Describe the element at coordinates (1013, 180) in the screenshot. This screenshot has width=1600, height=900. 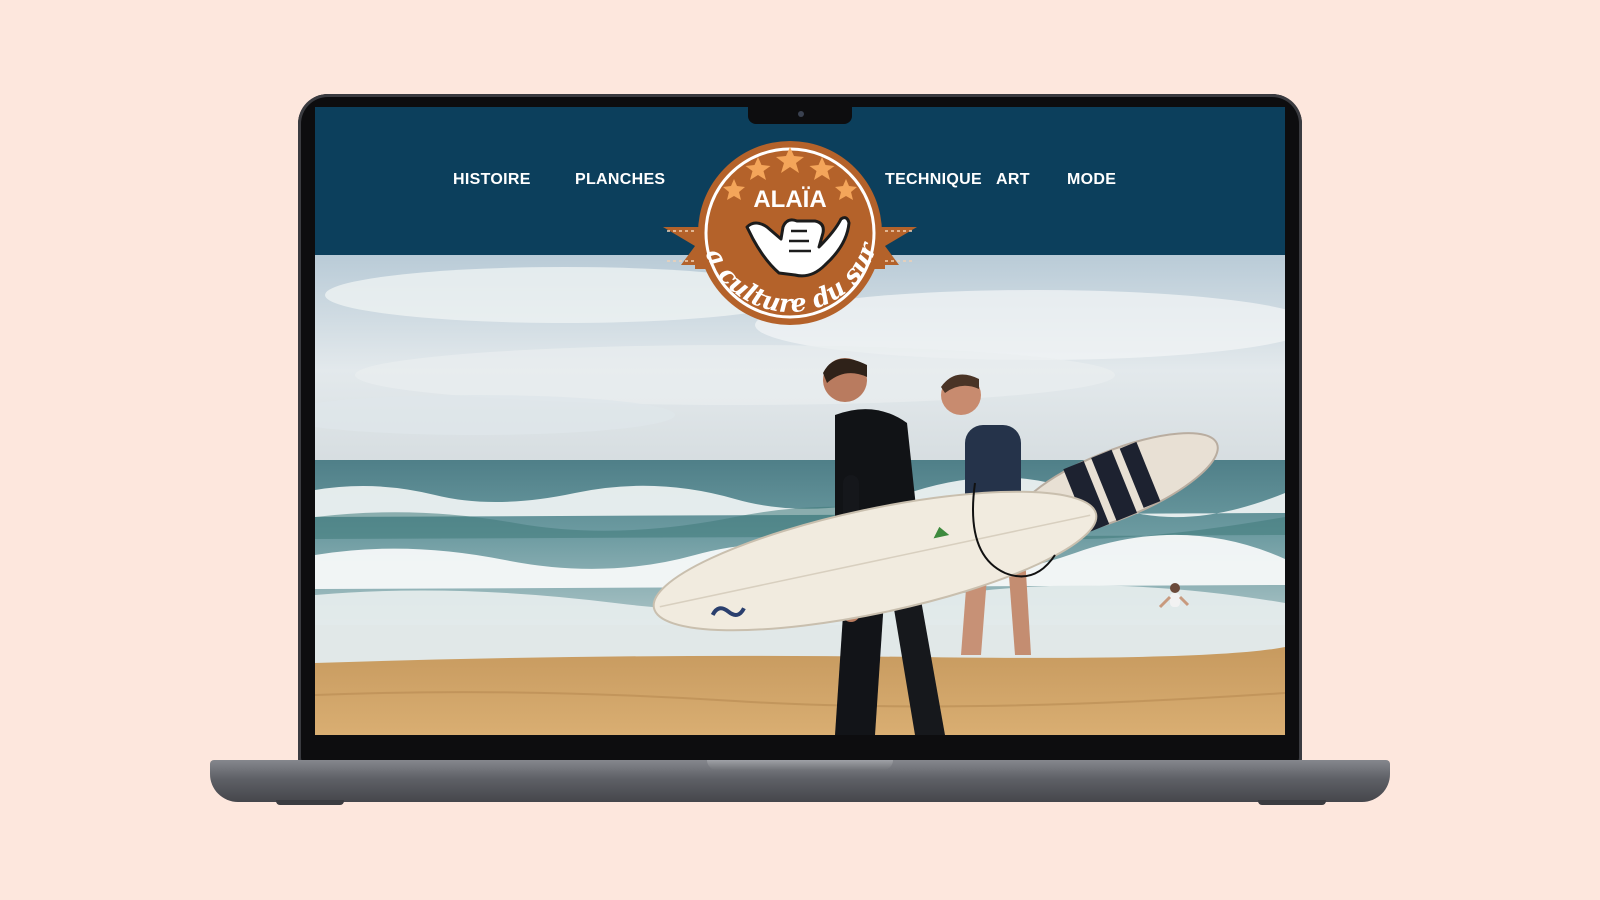
I see `nav-item-art: ART` at that location.